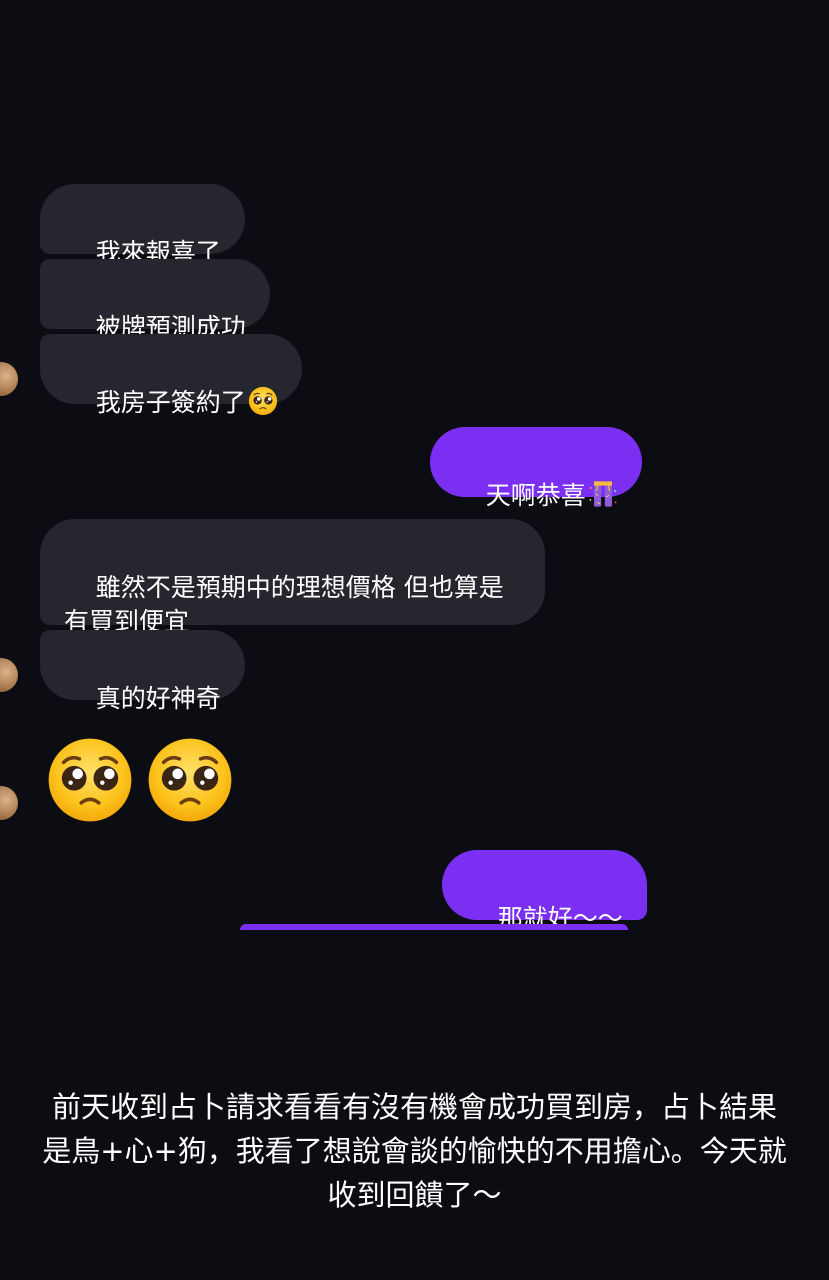 Image resolution: width=829 pixels, height=1280 pixels. What do you see at coordinates (155, 300) in the screenshot?
I see `message-bubble-incoming: 被牌預測成功` at bounding box center [155, 300].